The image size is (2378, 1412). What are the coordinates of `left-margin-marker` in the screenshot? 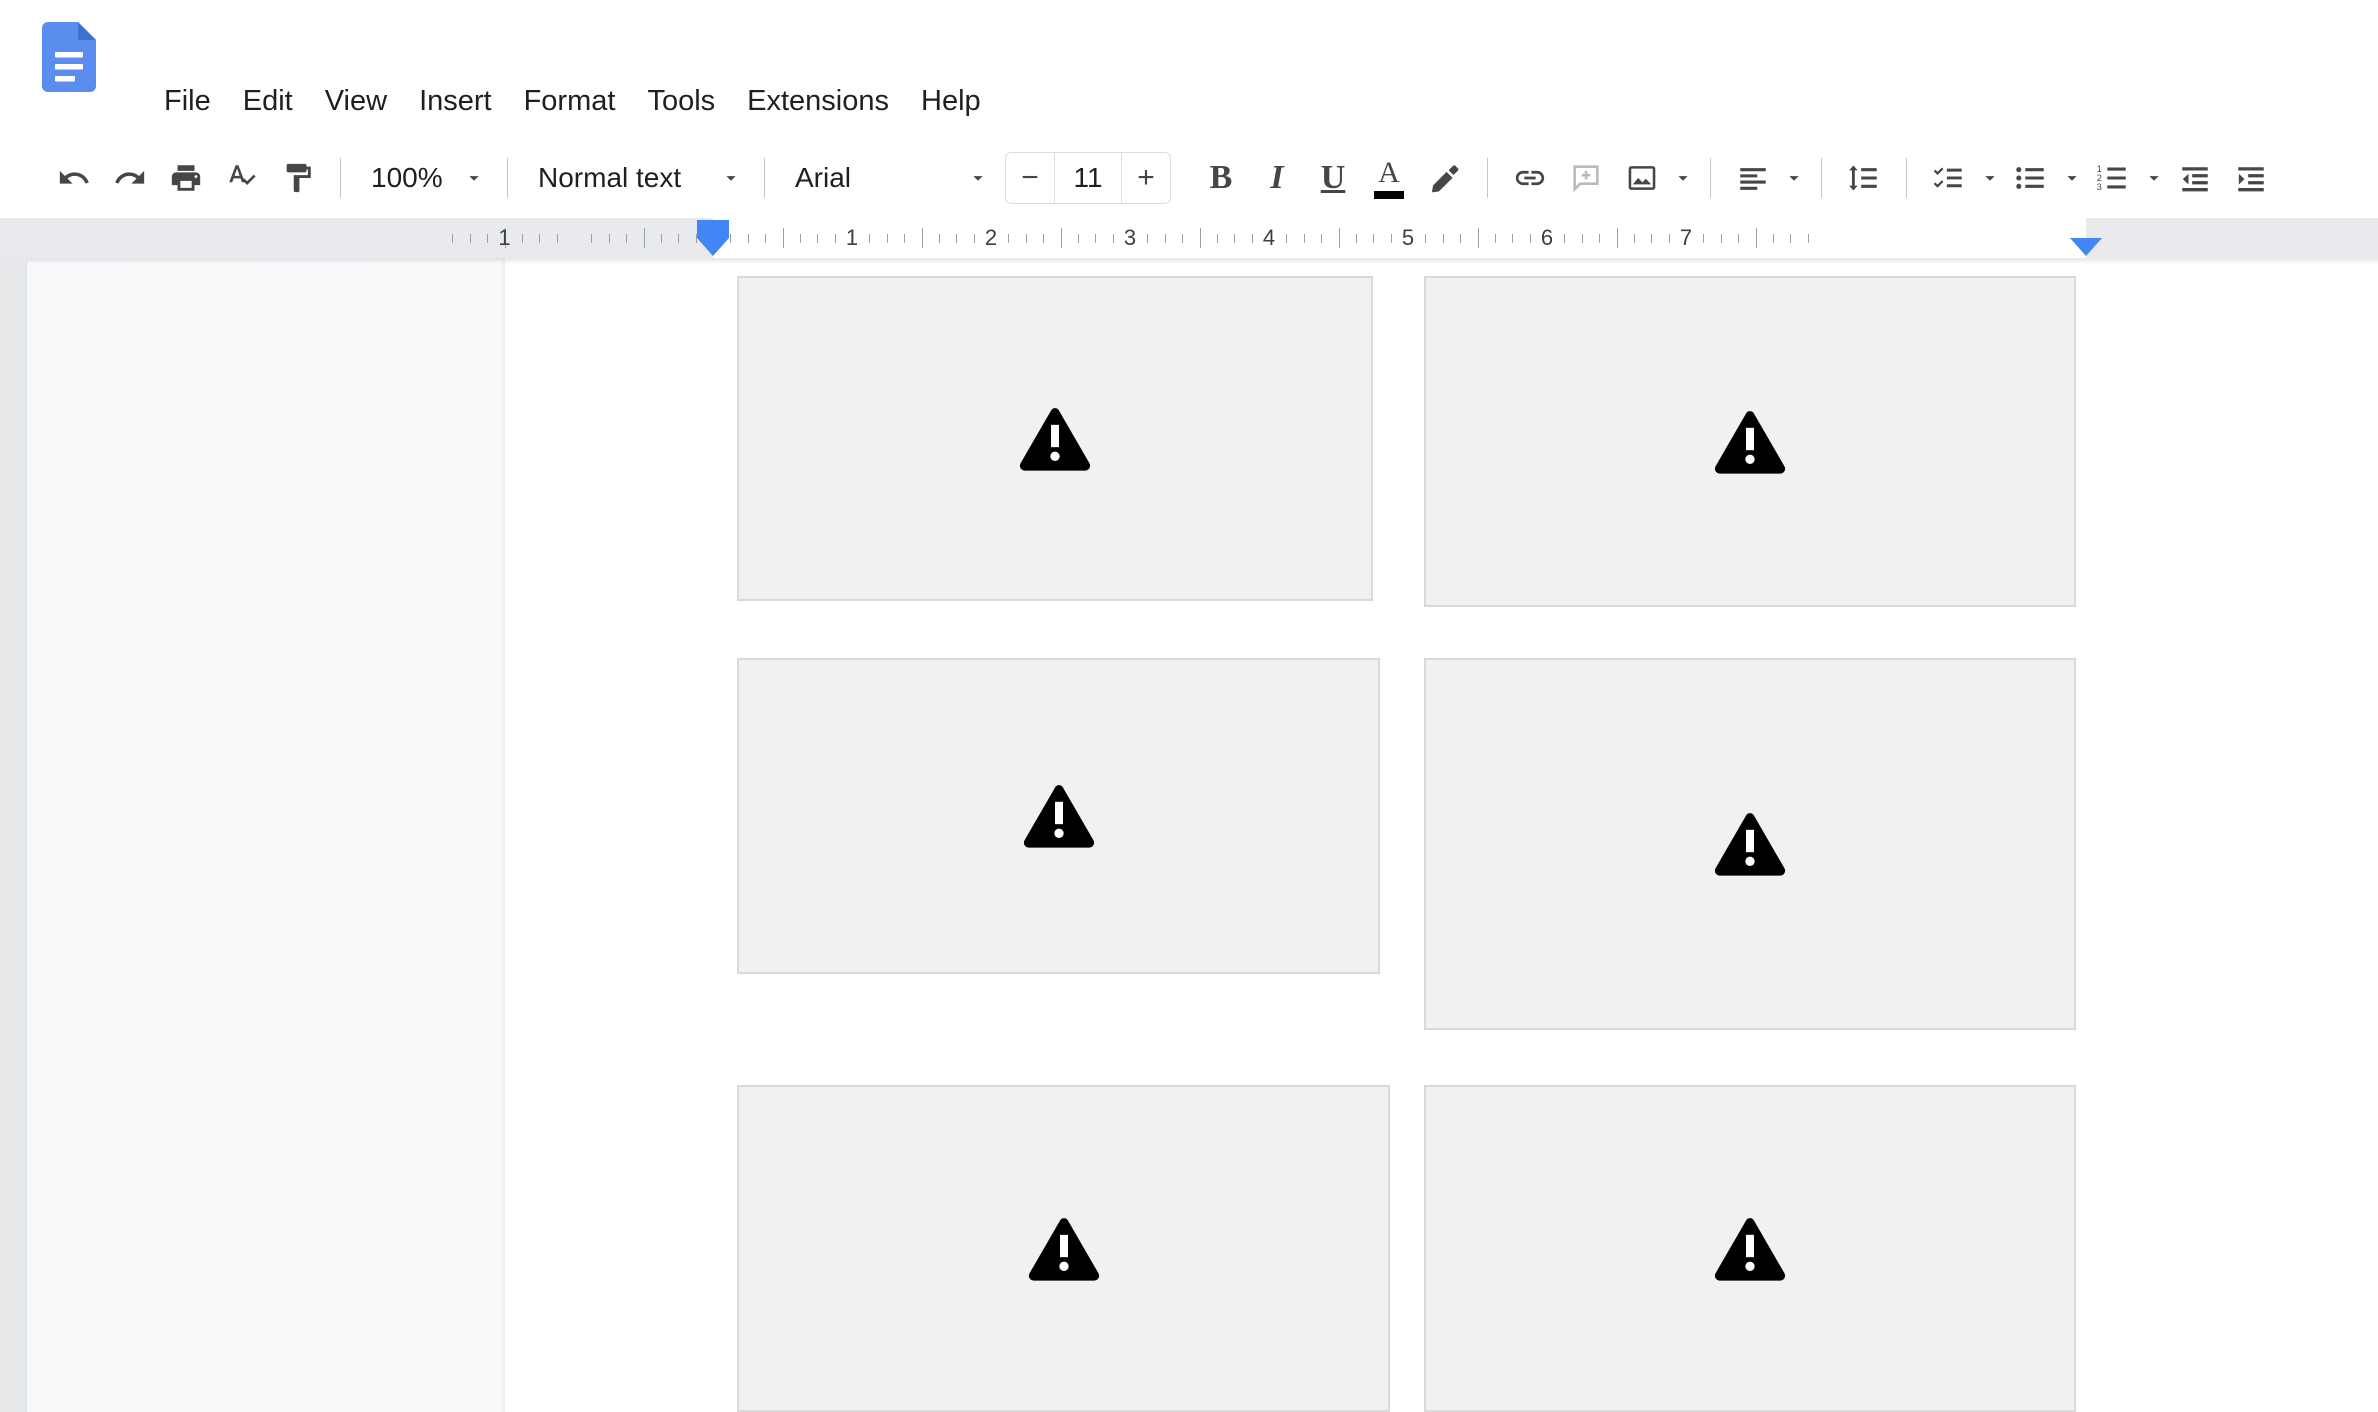 It's located at (713, 247).